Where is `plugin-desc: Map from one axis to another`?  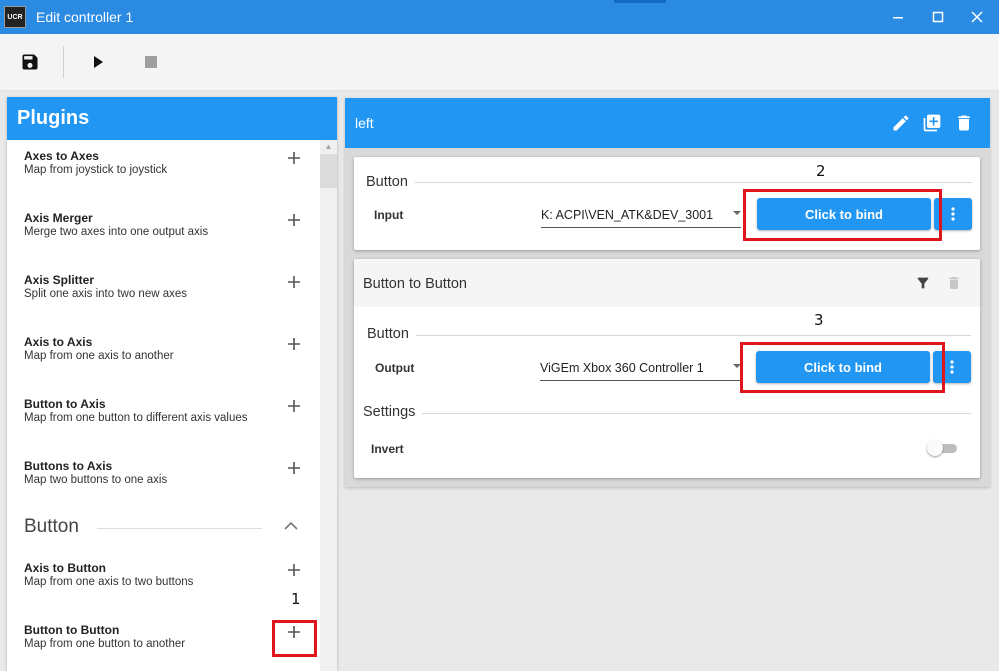
plugin-desc: Map from one axis to another is located at coordinates (99, 356).